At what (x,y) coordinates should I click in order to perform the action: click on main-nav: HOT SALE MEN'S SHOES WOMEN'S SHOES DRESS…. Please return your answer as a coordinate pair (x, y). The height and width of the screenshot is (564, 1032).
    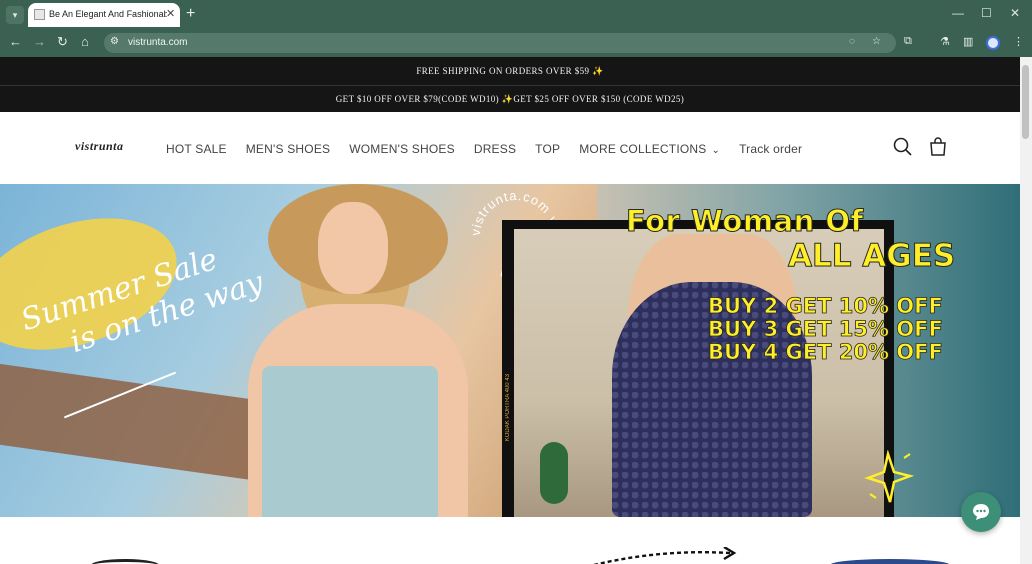
    Looking at the image, I should click on (493, 149).